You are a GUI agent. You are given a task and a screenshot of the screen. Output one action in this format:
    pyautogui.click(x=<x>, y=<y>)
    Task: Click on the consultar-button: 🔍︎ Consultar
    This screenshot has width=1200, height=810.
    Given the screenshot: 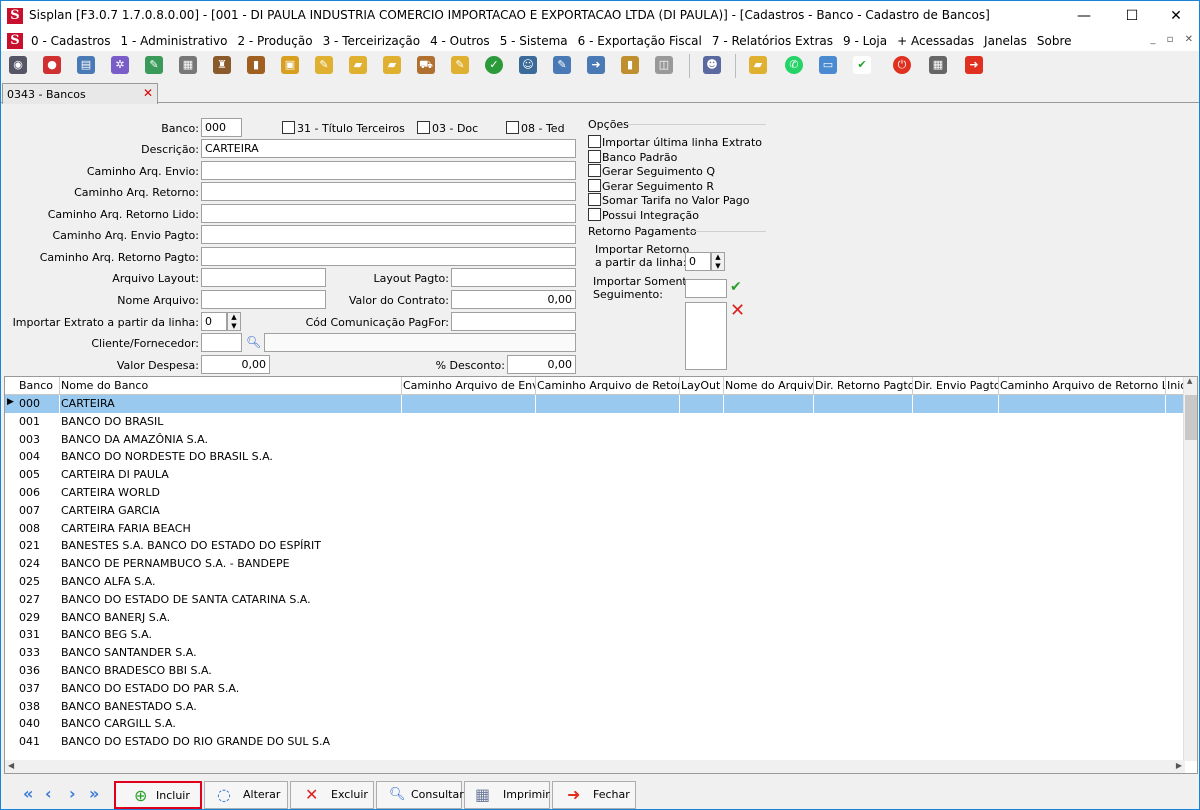 What is the action you would take?
    pyautogui.click(x=420, y=795)
    